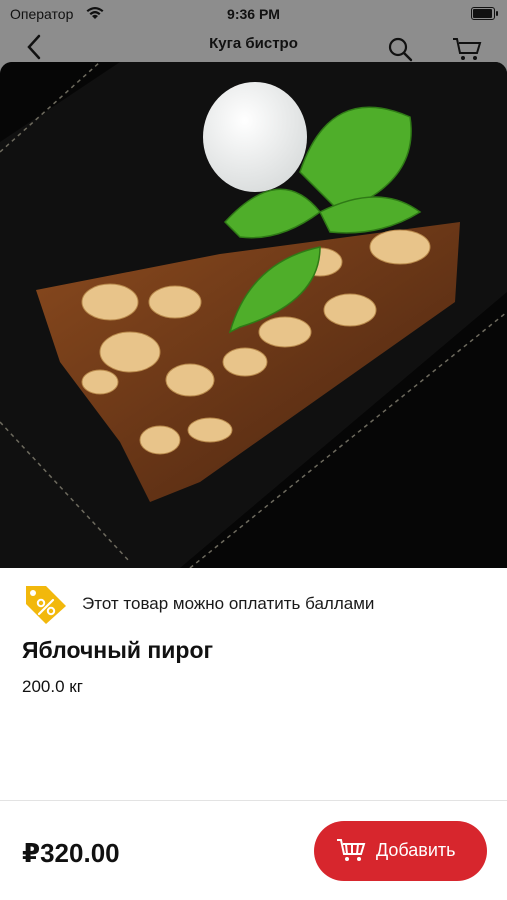  Describe the element at coordinates (351, 852) in the screenshot. I see `cart-icon` at that location.